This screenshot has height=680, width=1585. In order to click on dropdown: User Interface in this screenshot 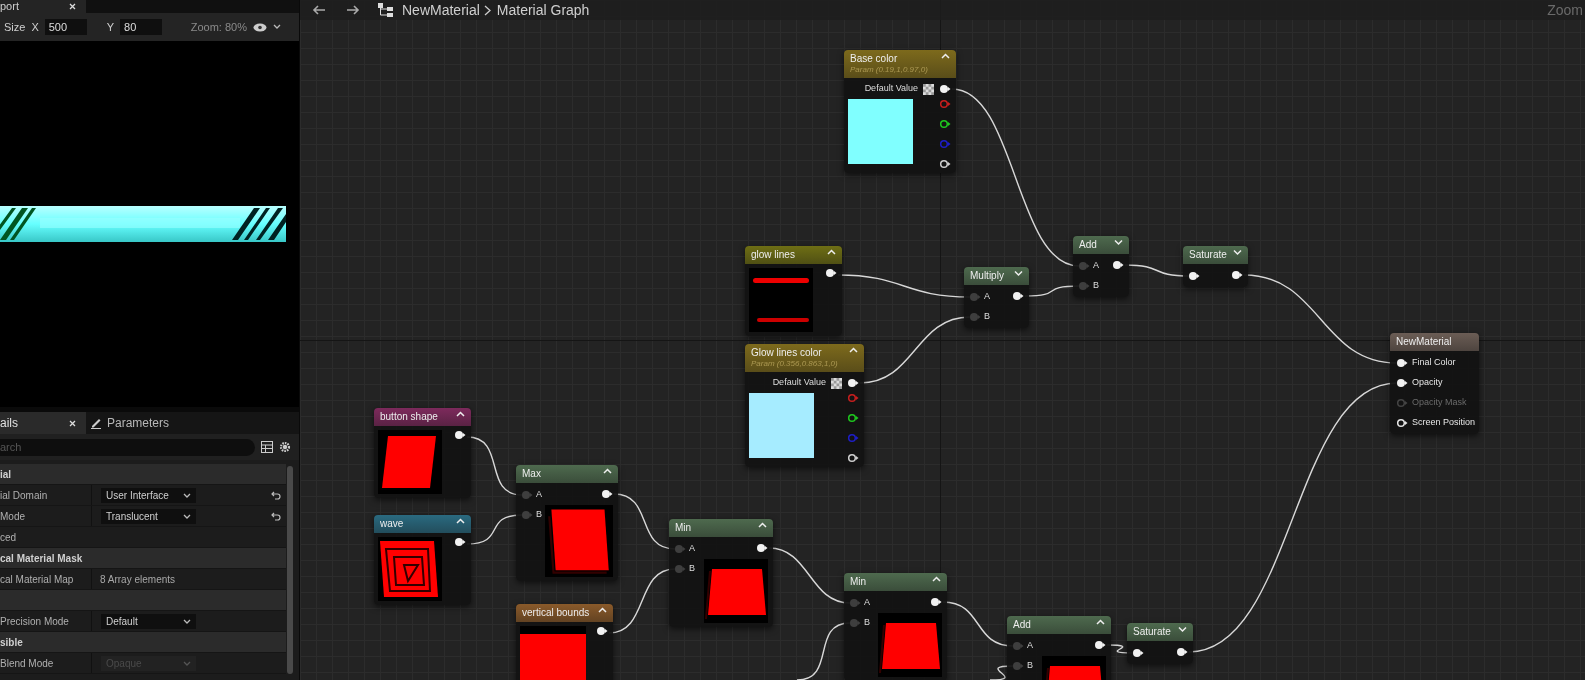, I will do `click(148, 495)`.